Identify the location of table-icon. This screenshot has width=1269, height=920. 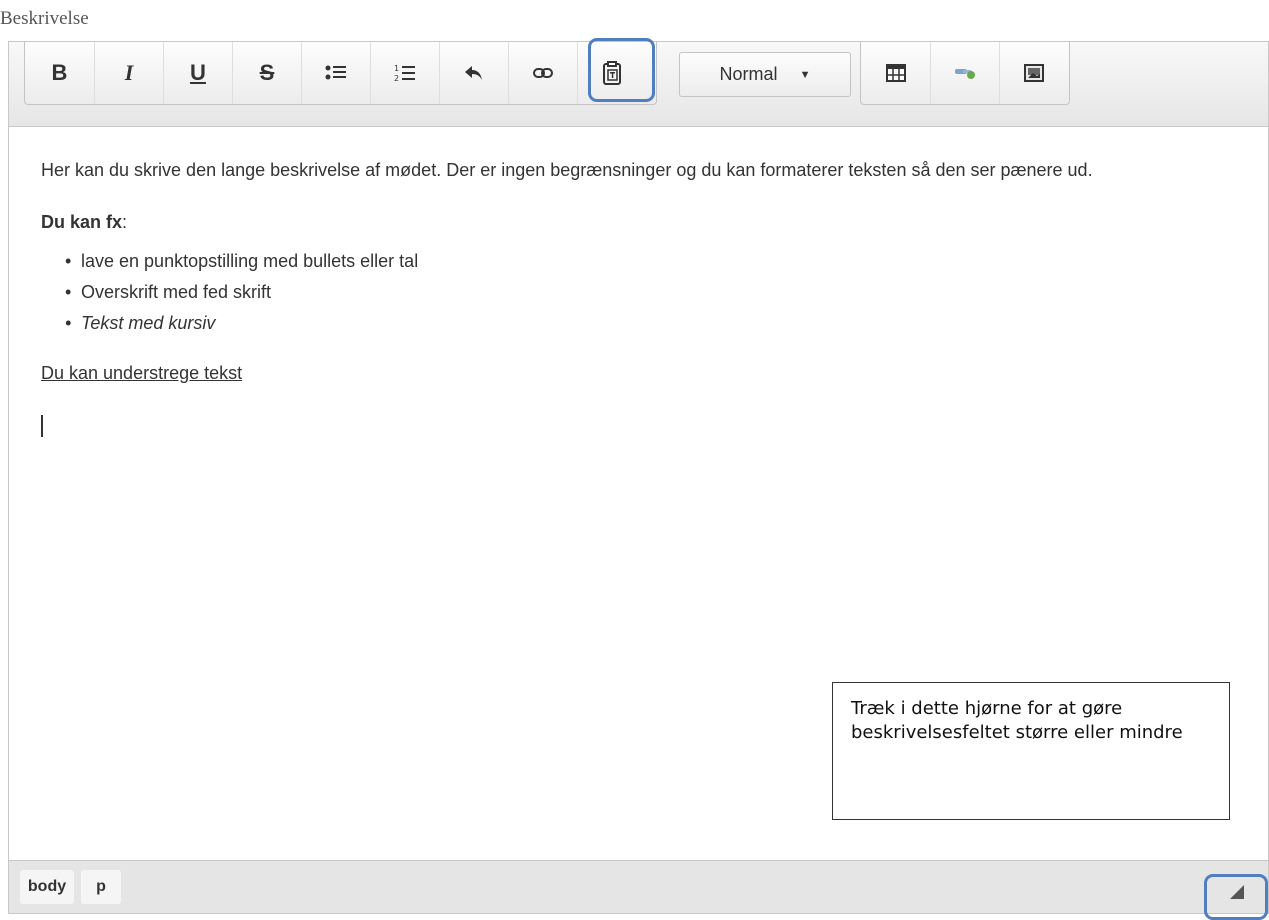
(895, 73).